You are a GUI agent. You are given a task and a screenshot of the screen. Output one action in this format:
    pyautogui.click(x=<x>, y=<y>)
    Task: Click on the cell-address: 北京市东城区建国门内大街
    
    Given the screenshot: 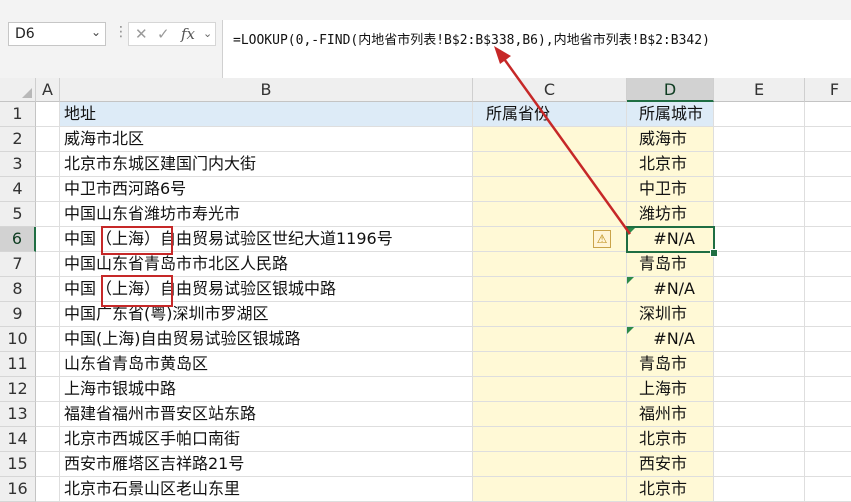 What is the action you would take?
    pyautogui.click(x=266, y=164)
    